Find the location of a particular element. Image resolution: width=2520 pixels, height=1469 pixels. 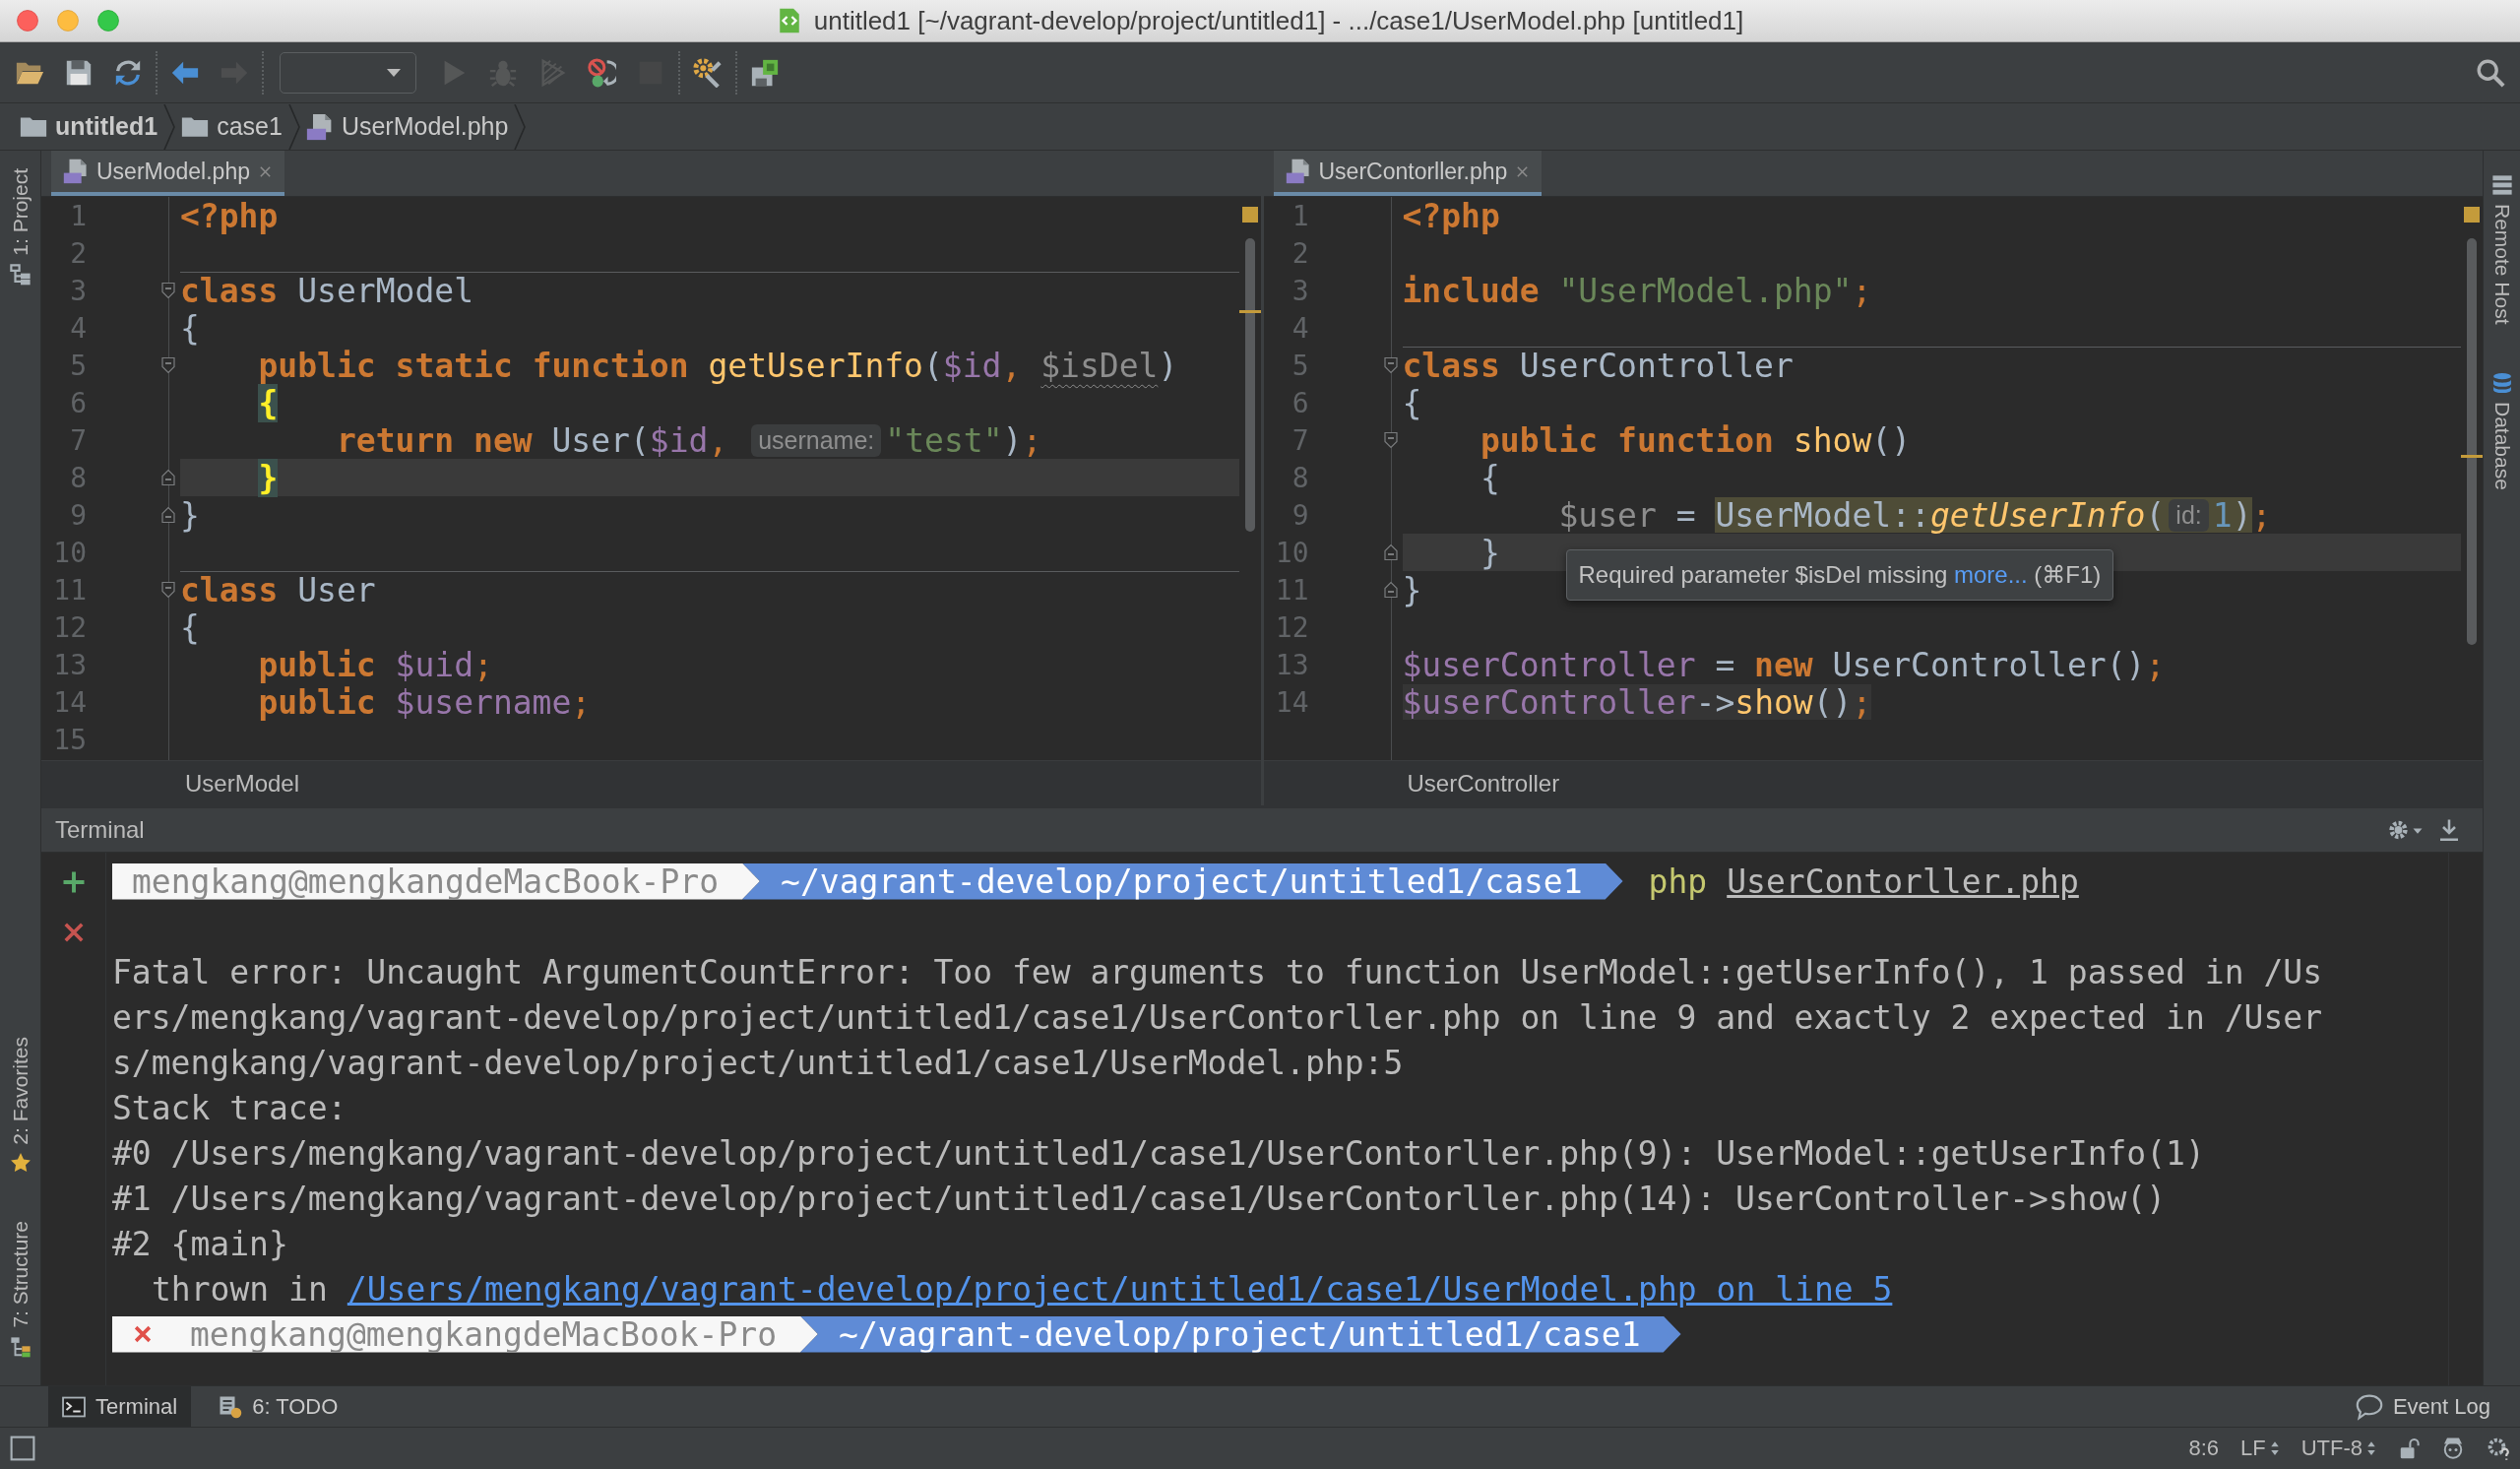

structure-breadcrumb: UserController is located at coordinates (1483, 784).